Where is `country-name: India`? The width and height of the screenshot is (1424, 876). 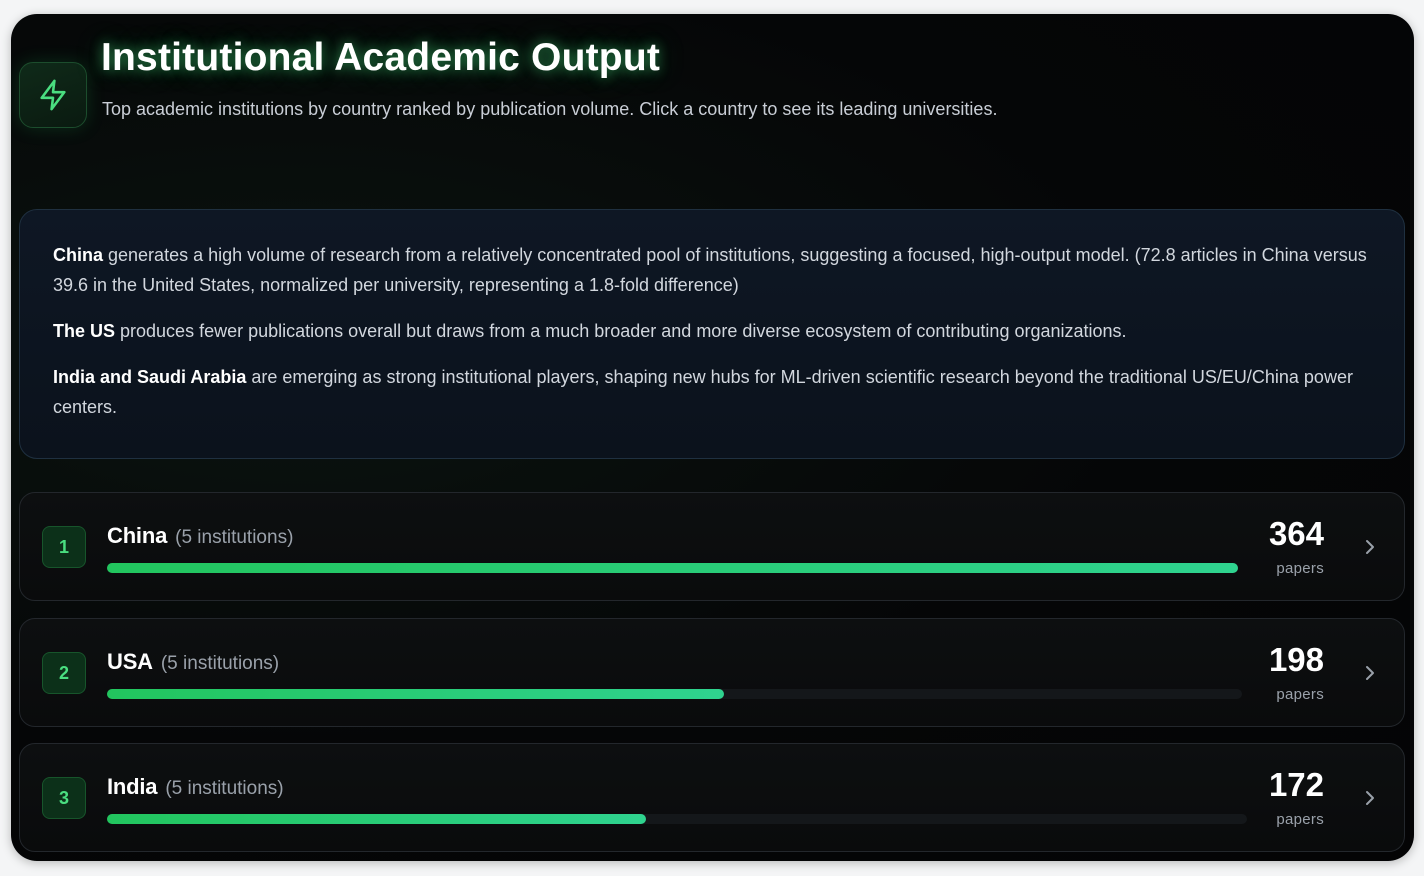 country-name: India is located at coordinates (132, 786).